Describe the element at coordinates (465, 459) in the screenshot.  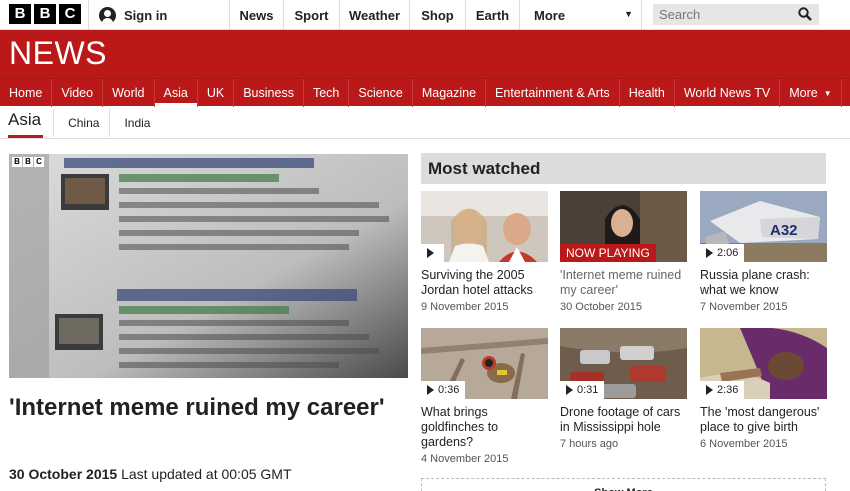
I see `card-date: 4 November 2015` at that location.